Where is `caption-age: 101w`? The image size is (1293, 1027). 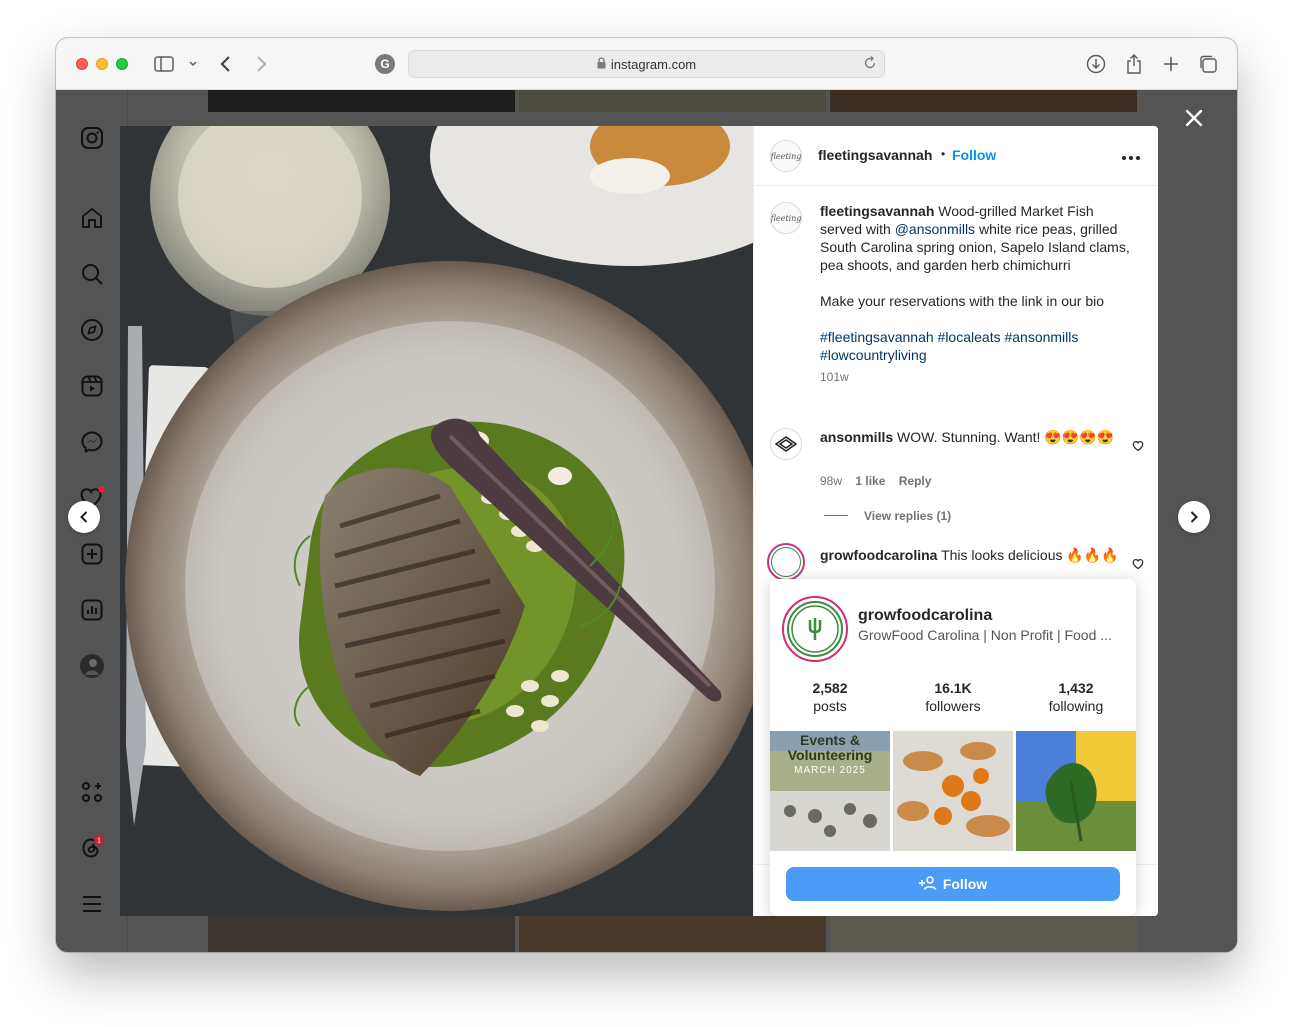
caption-age: 101w is located at coordinates (834, 377).